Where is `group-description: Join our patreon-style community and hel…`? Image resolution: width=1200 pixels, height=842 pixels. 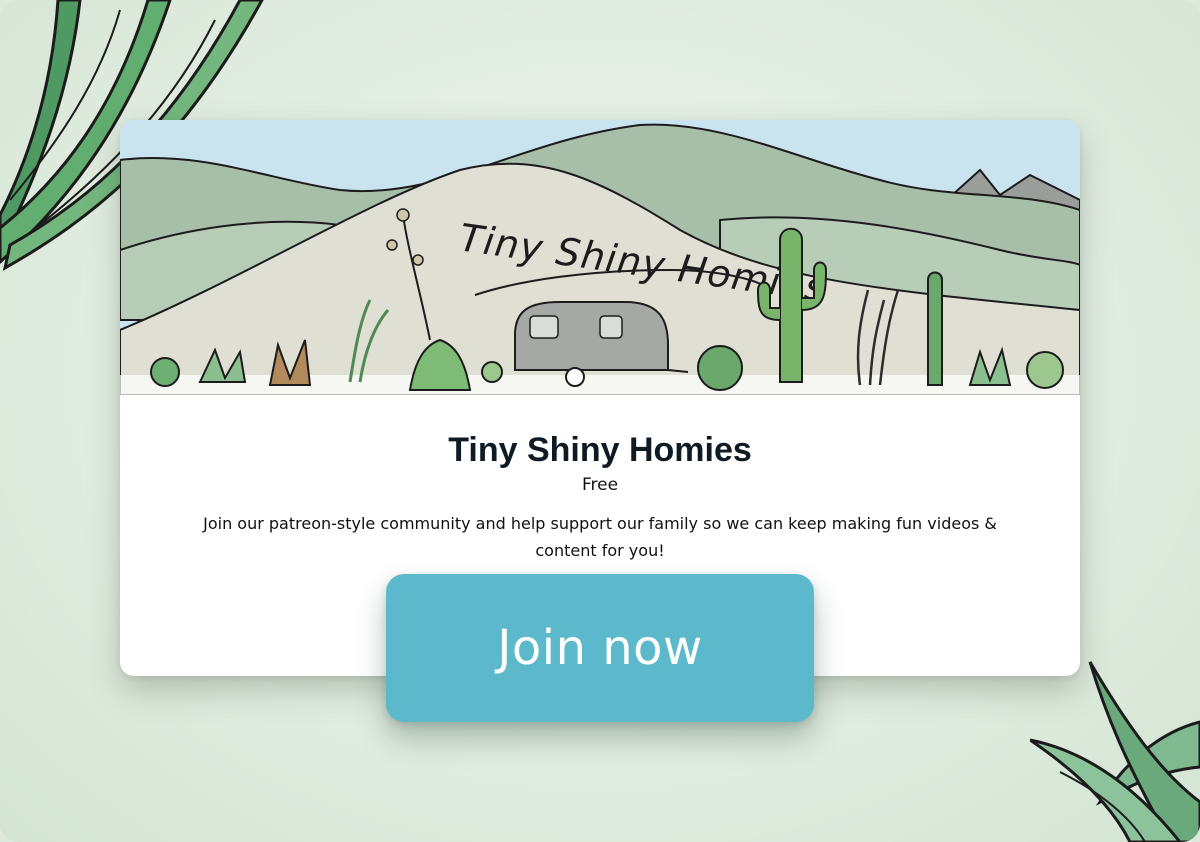 group-description: Join our patreon-style community and hel… is located at coordinates (600, 537).